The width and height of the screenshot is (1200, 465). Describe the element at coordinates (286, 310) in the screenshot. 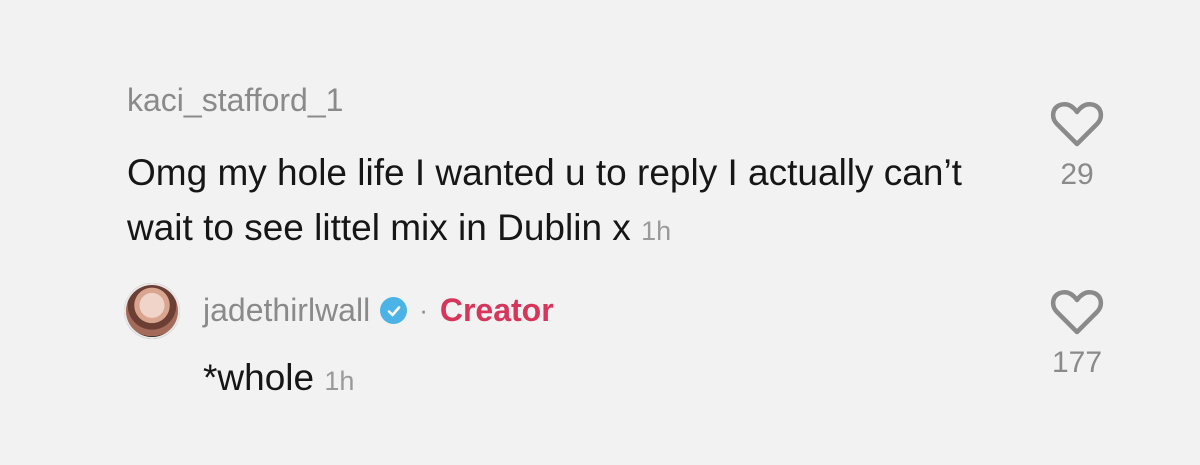

I see `reply-username: jadethirlwall` at that location.